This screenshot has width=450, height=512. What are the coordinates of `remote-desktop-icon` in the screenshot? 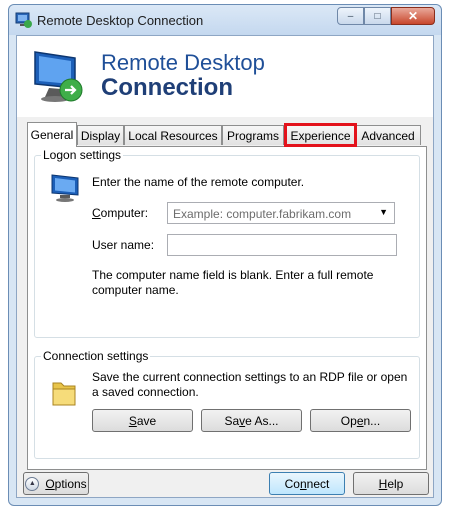 It's located at (58, 76).